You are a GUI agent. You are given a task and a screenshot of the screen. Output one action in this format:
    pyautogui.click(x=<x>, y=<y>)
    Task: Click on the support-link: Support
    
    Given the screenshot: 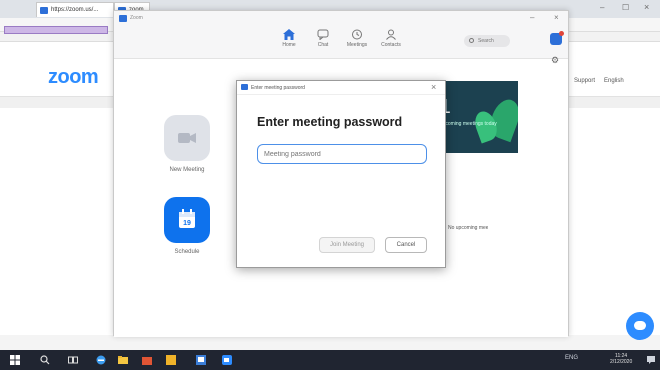 What is the action you would take?
    pyautogui.click(x=584, y=81)
    